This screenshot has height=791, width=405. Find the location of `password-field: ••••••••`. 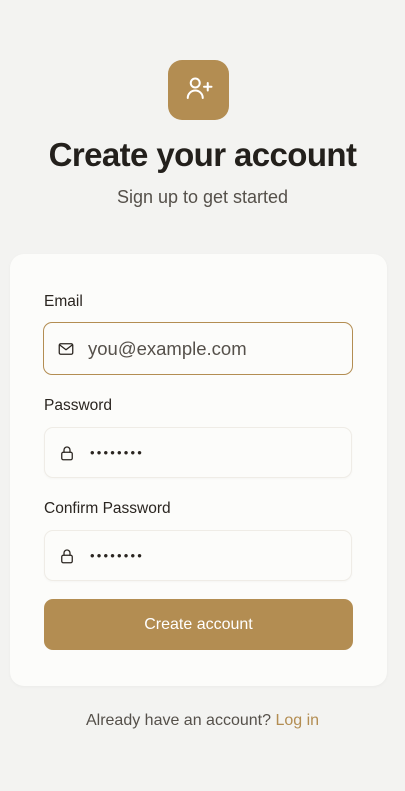

password-field: •••••••• is located at coordinates (198, 452).